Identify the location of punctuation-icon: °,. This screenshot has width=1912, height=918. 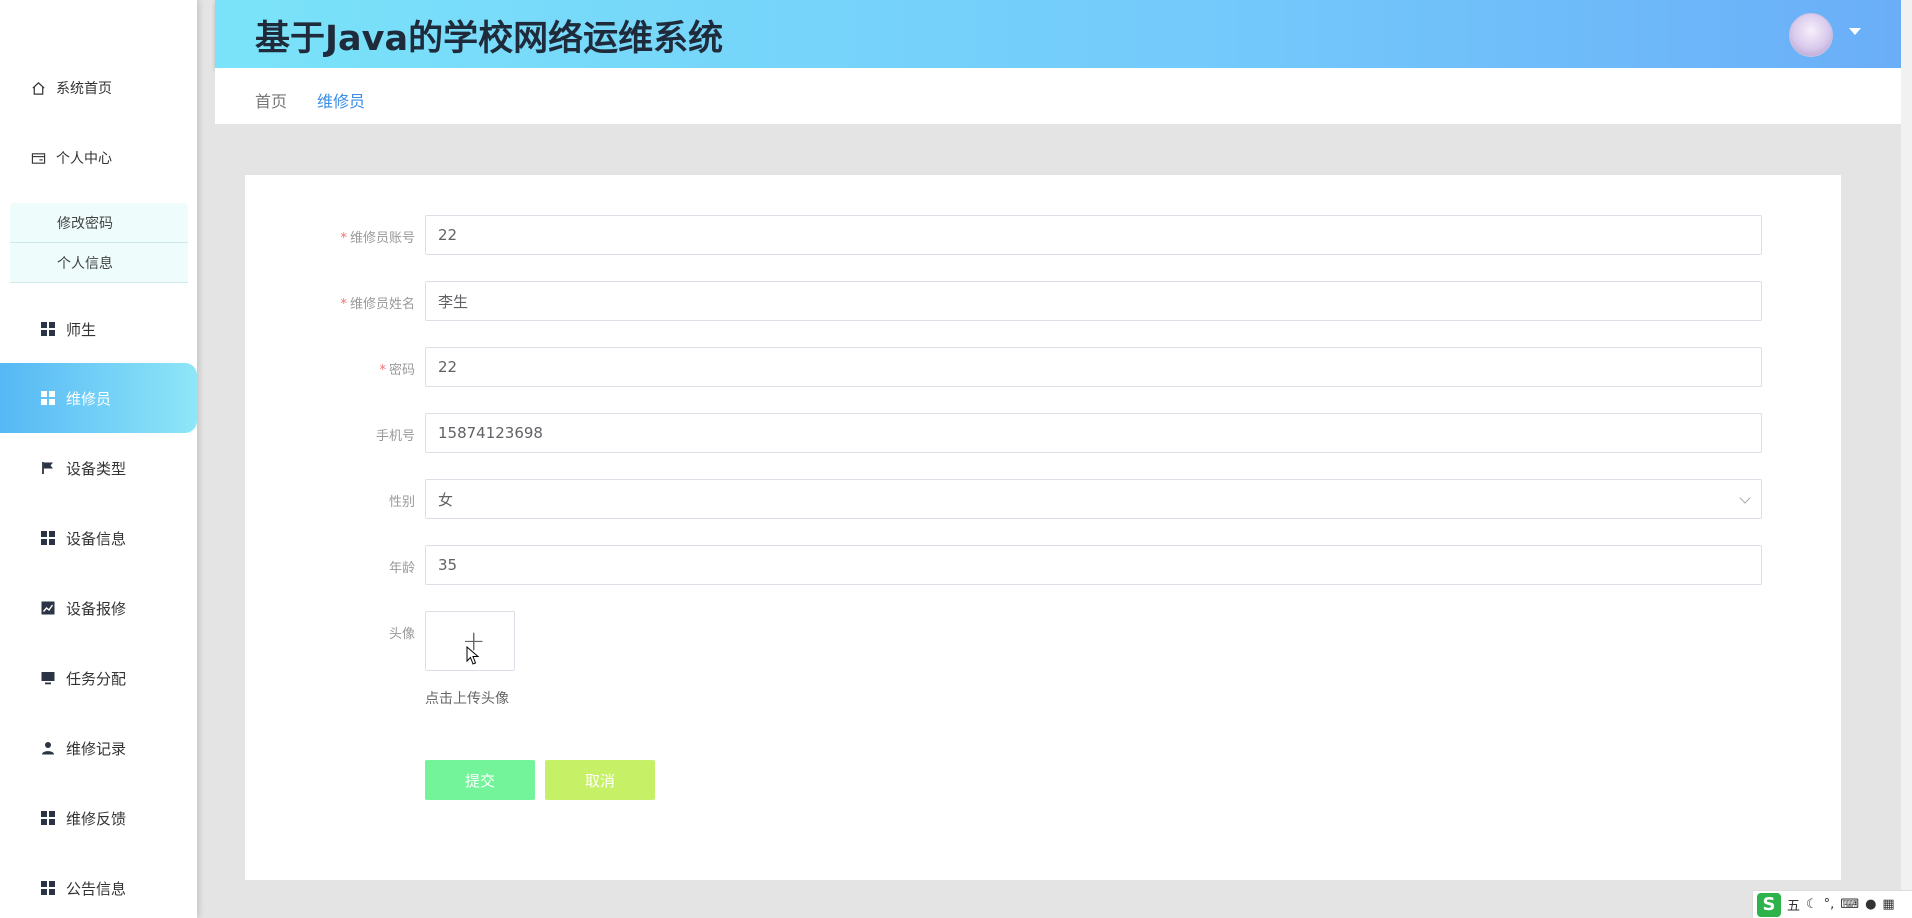
(1829, 904).